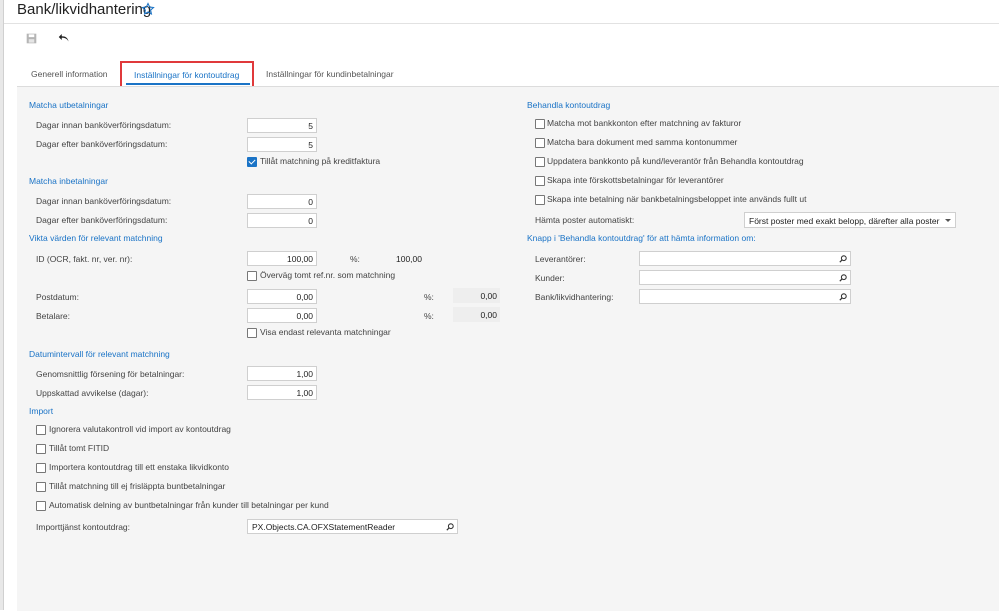 The image size is (999, 611). What do you see at coordinates (282, 392) in the screenshot?
I see `est-deviation-input: 1,00` at bounding box center [282, 392].